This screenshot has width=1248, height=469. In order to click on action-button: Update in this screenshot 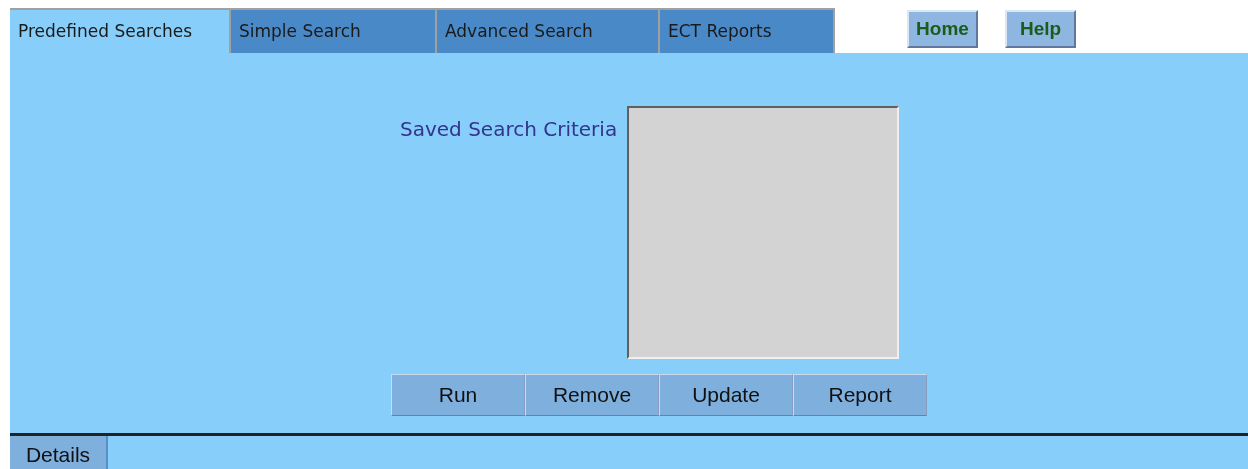, I will do `click(726, 395)`.